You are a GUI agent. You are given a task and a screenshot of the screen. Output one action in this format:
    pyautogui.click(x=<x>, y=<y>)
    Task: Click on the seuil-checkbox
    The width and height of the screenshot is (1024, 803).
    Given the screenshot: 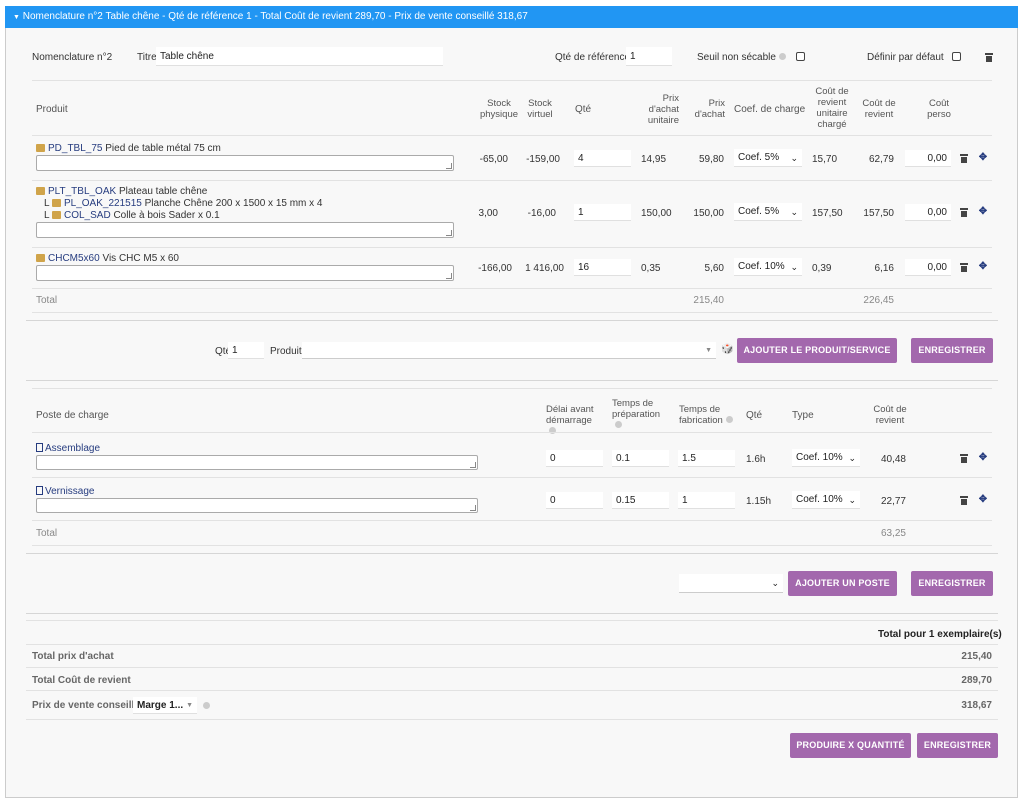 What is the action you would take?
    pyautogui.click(x=800, y=56)
    